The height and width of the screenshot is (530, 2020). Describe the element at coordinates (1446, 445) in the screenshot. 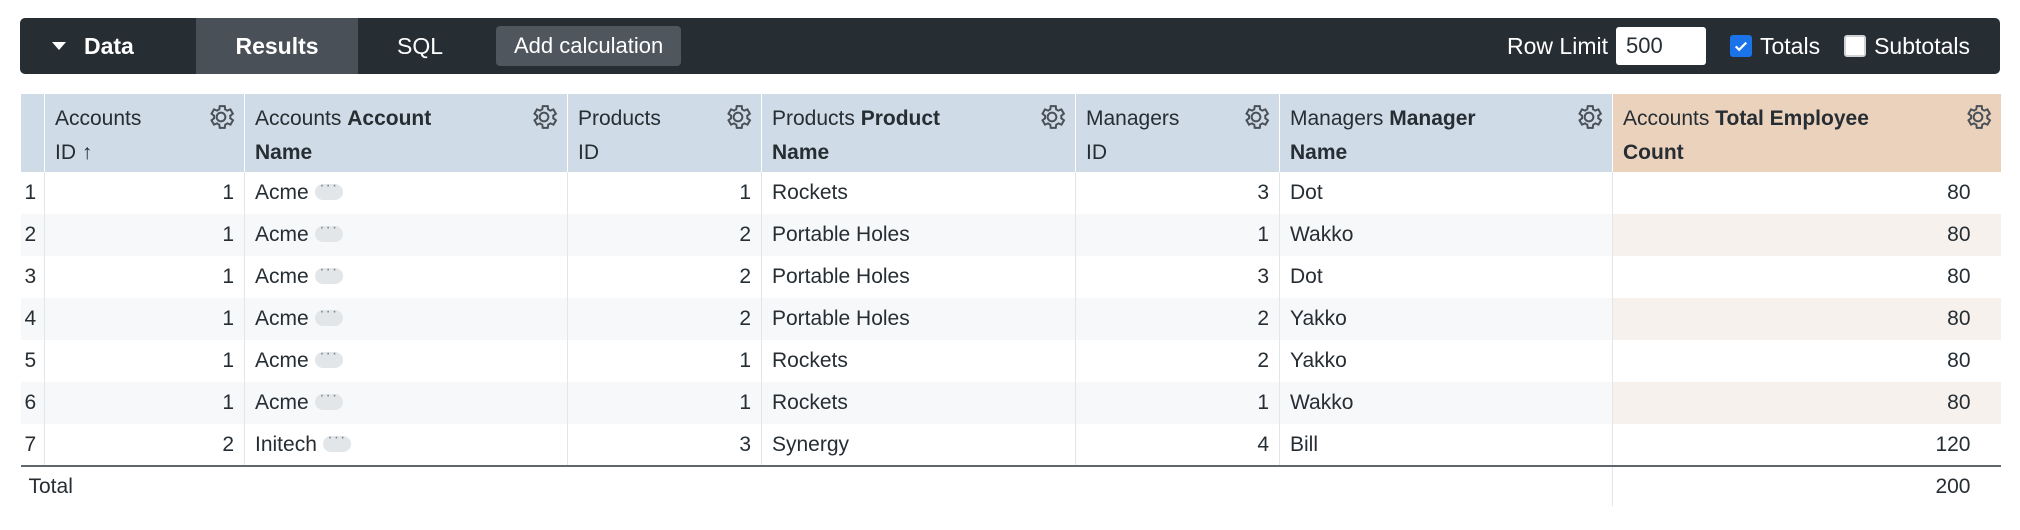

I see `cell-manager-name: Bill` at that location.